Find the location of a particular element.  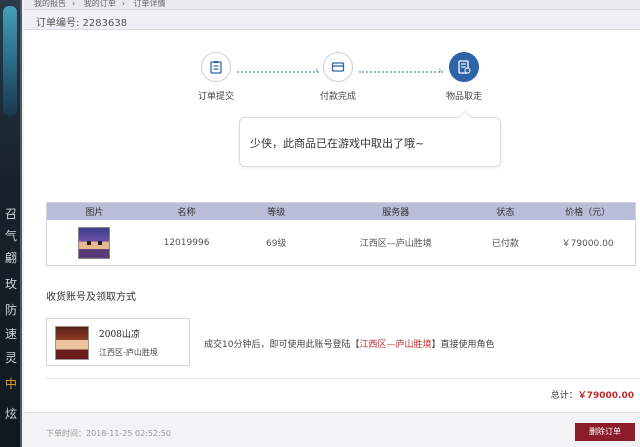

step-paid: 付款完成 is located at coordinates (338, 77).